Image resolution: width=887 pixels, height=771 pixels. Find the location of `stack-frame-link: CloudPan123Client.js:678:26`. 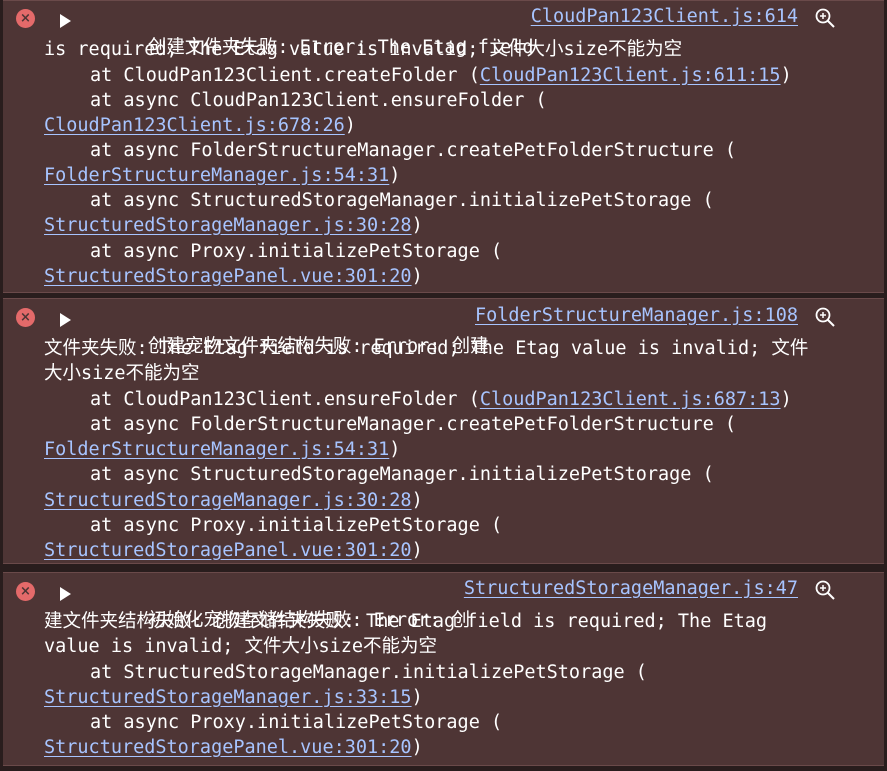

stack-frame-link: CloudPan123Client.js:678:26 is located at coordinates (194, 125).